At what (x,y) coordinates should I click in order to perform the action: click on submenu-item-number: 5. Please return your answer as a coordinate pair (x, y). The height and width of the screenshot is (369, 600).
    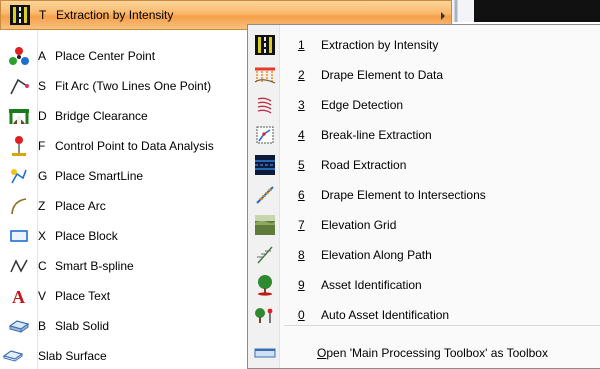
    Looking at the image, I should click on (301, 165).